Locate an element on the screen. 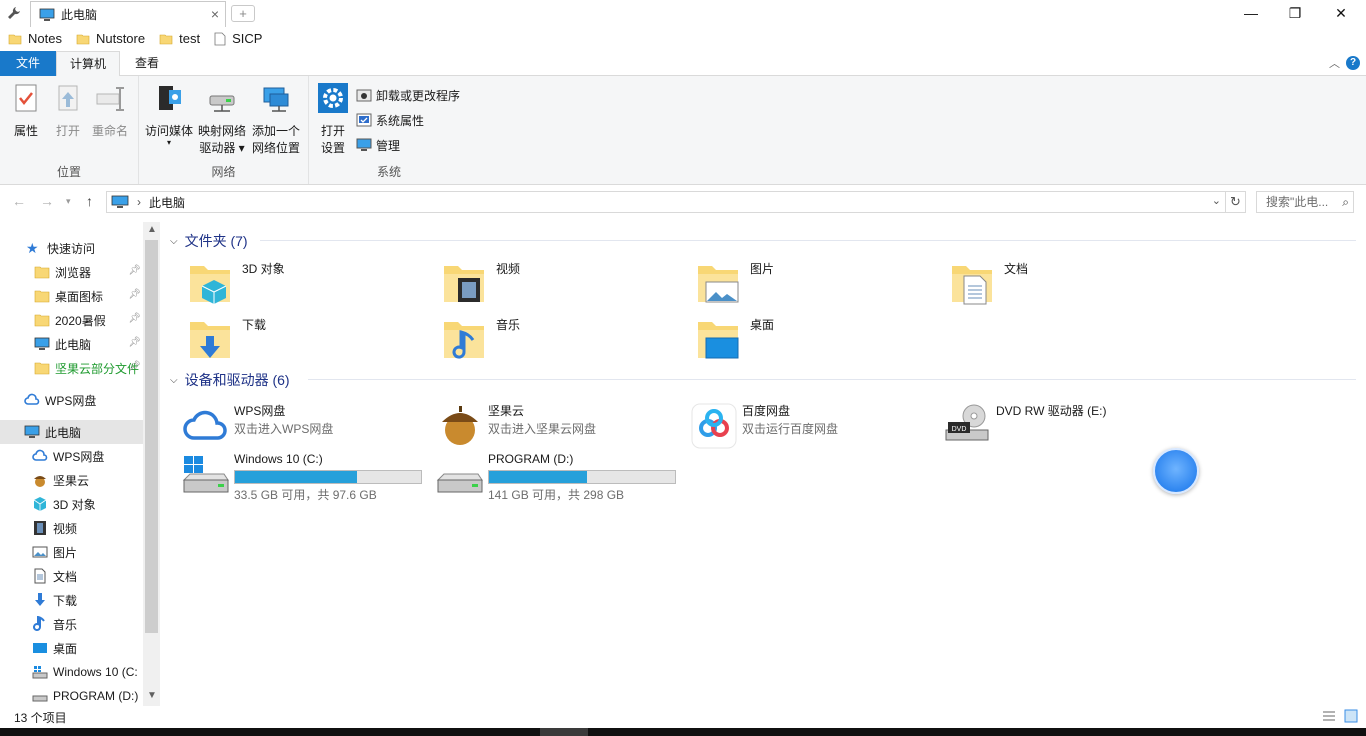 This screenshot has width=1366, height=736. restore-button: ❐ is located at coordinates (1295, 13).